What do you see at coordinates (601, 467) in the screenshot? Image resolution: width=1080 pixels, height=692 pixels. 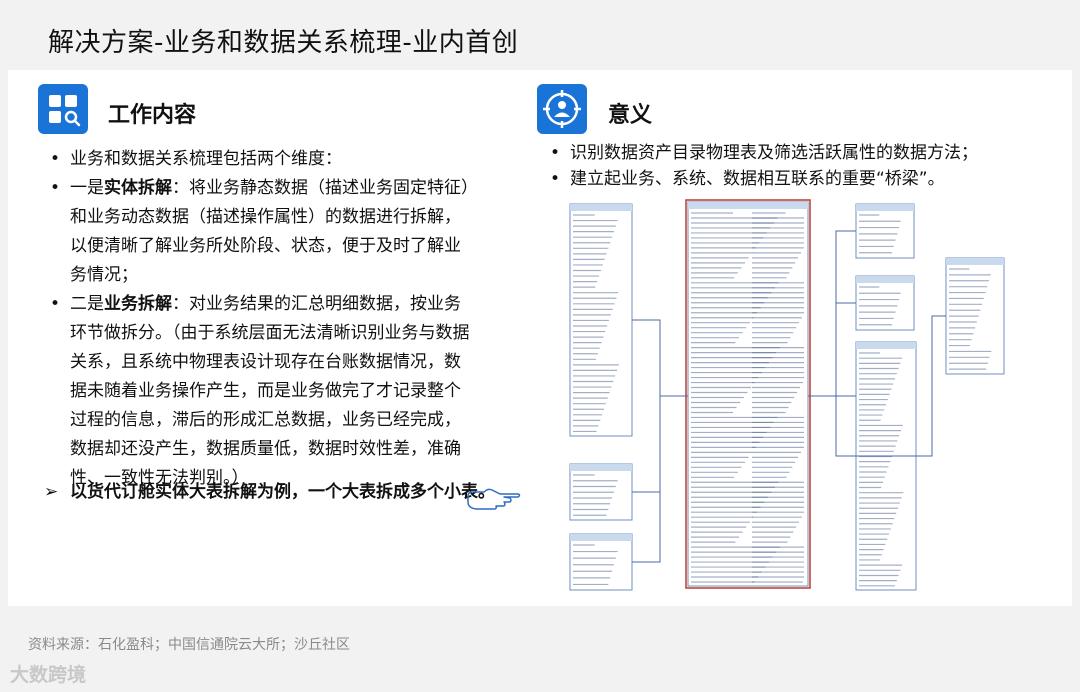 I see `small-table-2-header` at bounding box center [601, 467].